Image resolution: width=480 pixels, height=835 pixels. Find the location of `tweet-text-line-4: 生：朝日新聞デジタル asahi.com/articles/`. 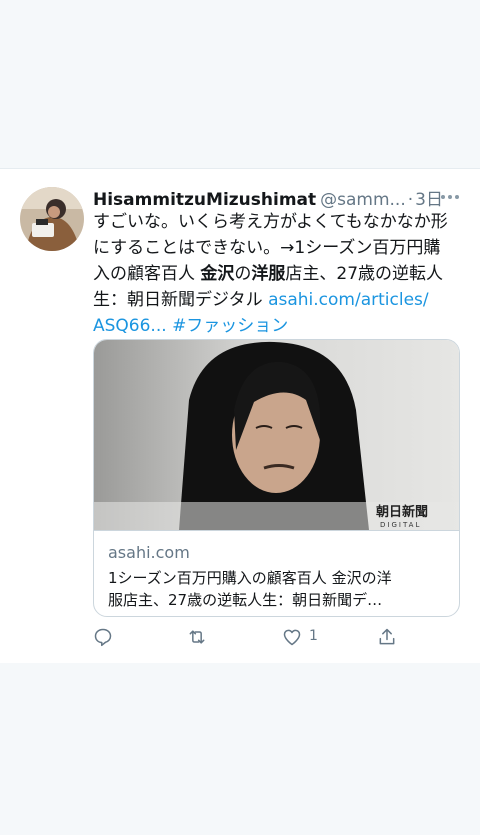

tweet-text-line-4: 生：朝日新聞デジタル asahi.com/articles/ is located at coordinates (261, 300).